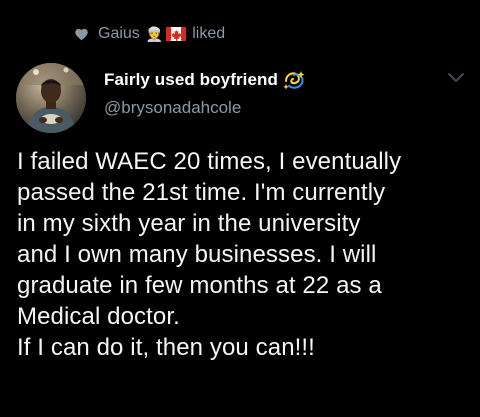  I want to click on social-action: liked, so click(209, 33).